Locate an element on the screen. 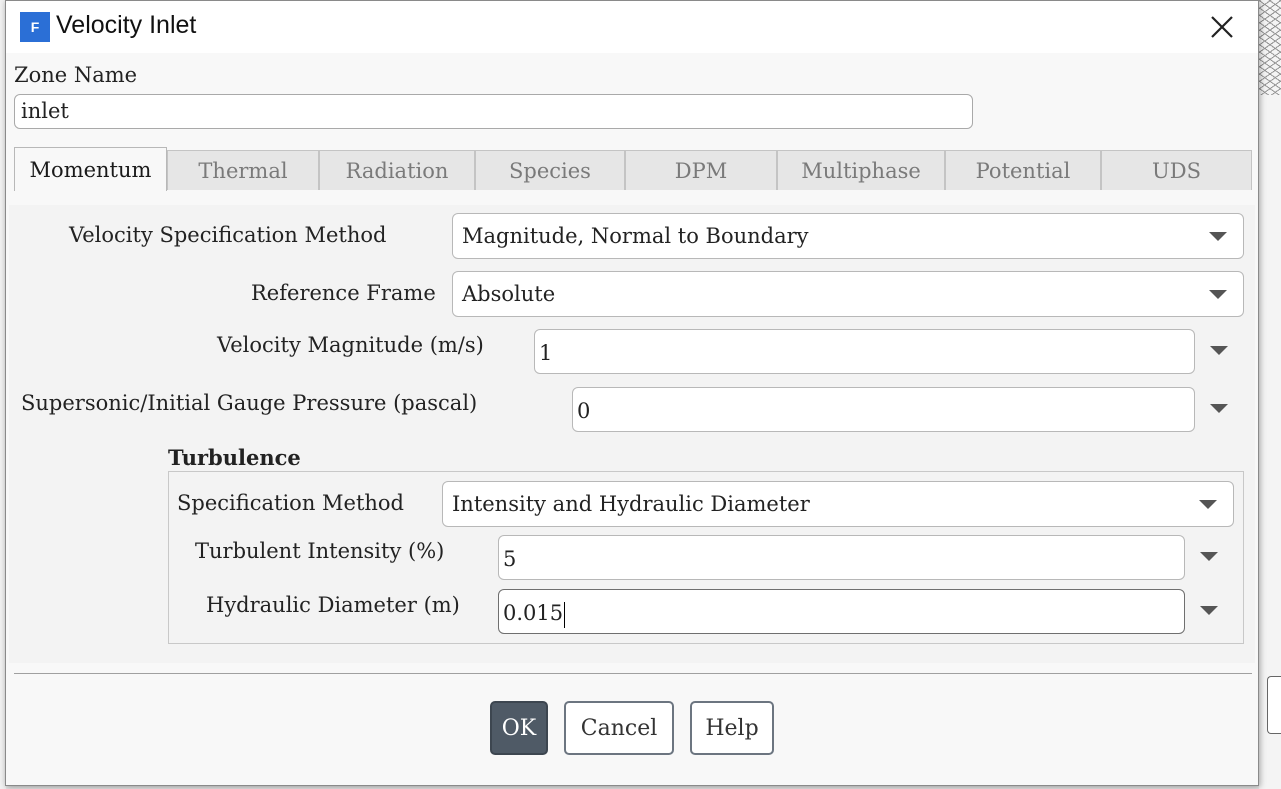  fluent-app-icon: F is located at coordinates (35, 27).